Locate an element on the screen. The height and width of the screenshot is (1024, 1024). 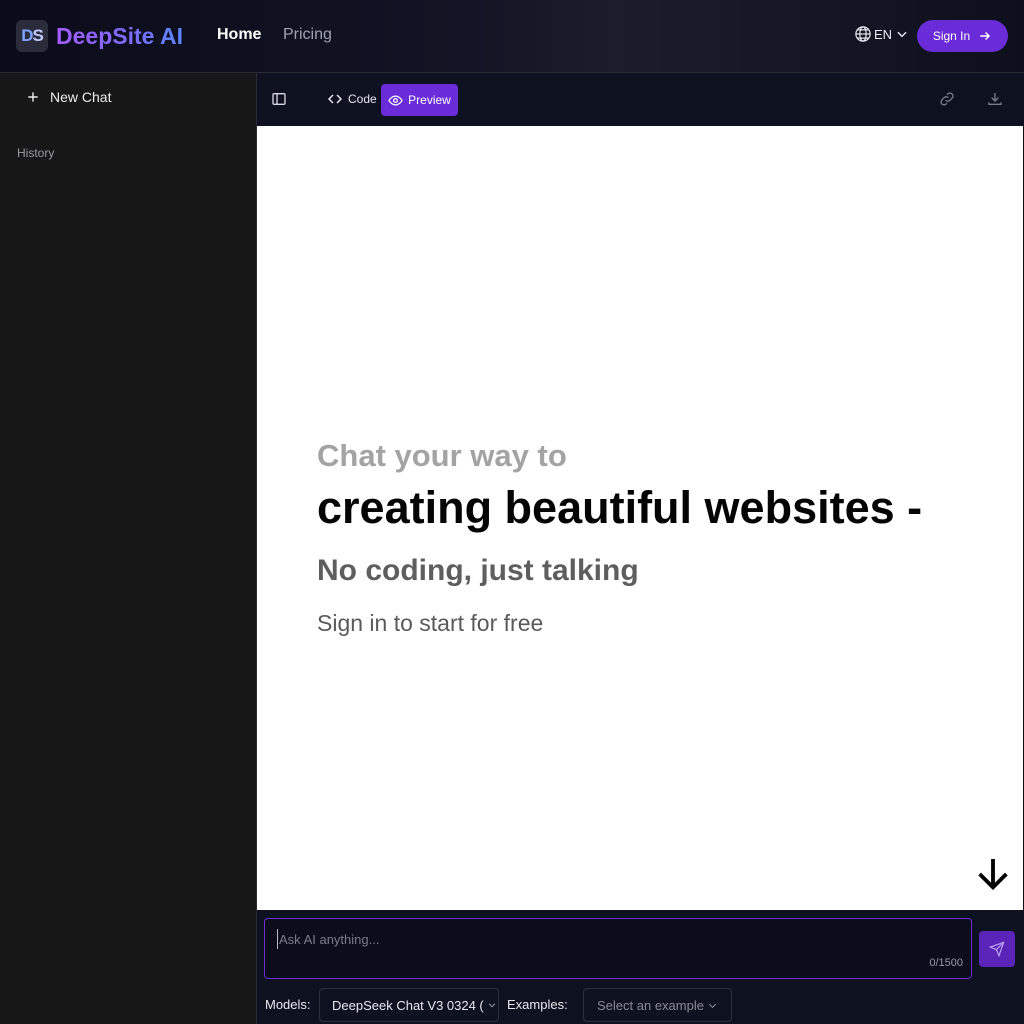
logo-mark: DS is located at coordinates (32, 36).